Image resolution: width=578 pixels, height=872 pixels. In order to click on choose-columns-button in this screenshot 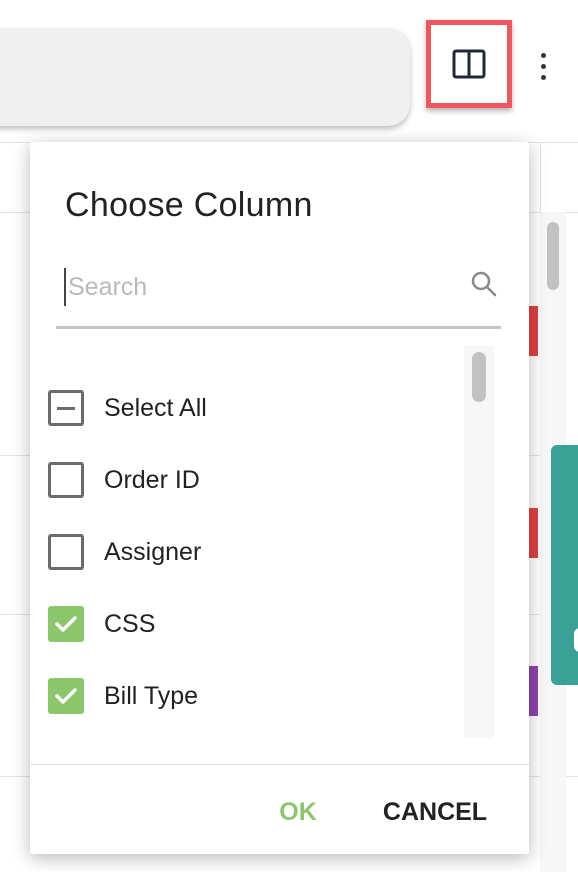, I will do `click(469, 64)`.